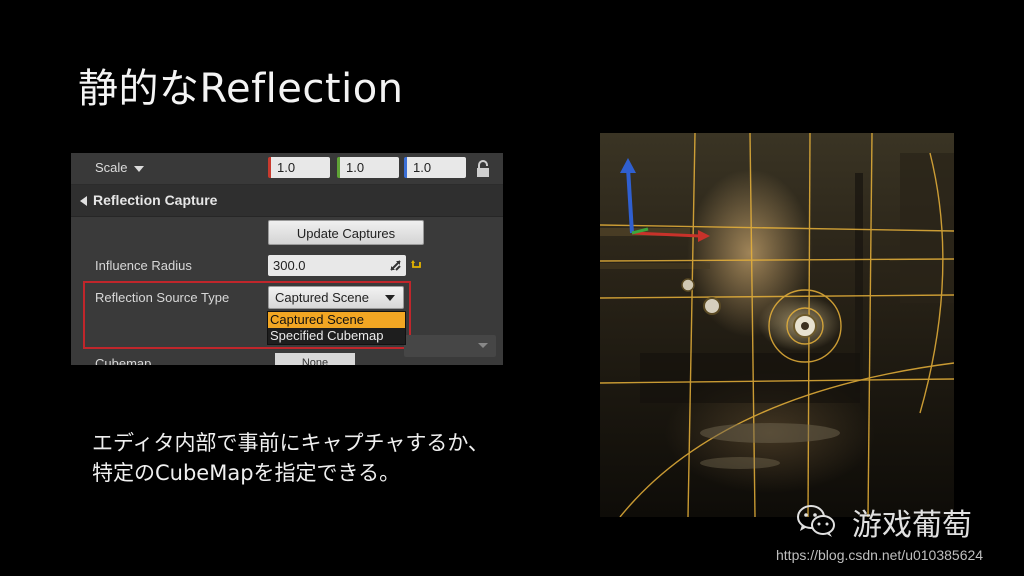 The width and height of the screenshot is (1024, 576). I want to click on scale-label-group: Scale, so click(119, 167).